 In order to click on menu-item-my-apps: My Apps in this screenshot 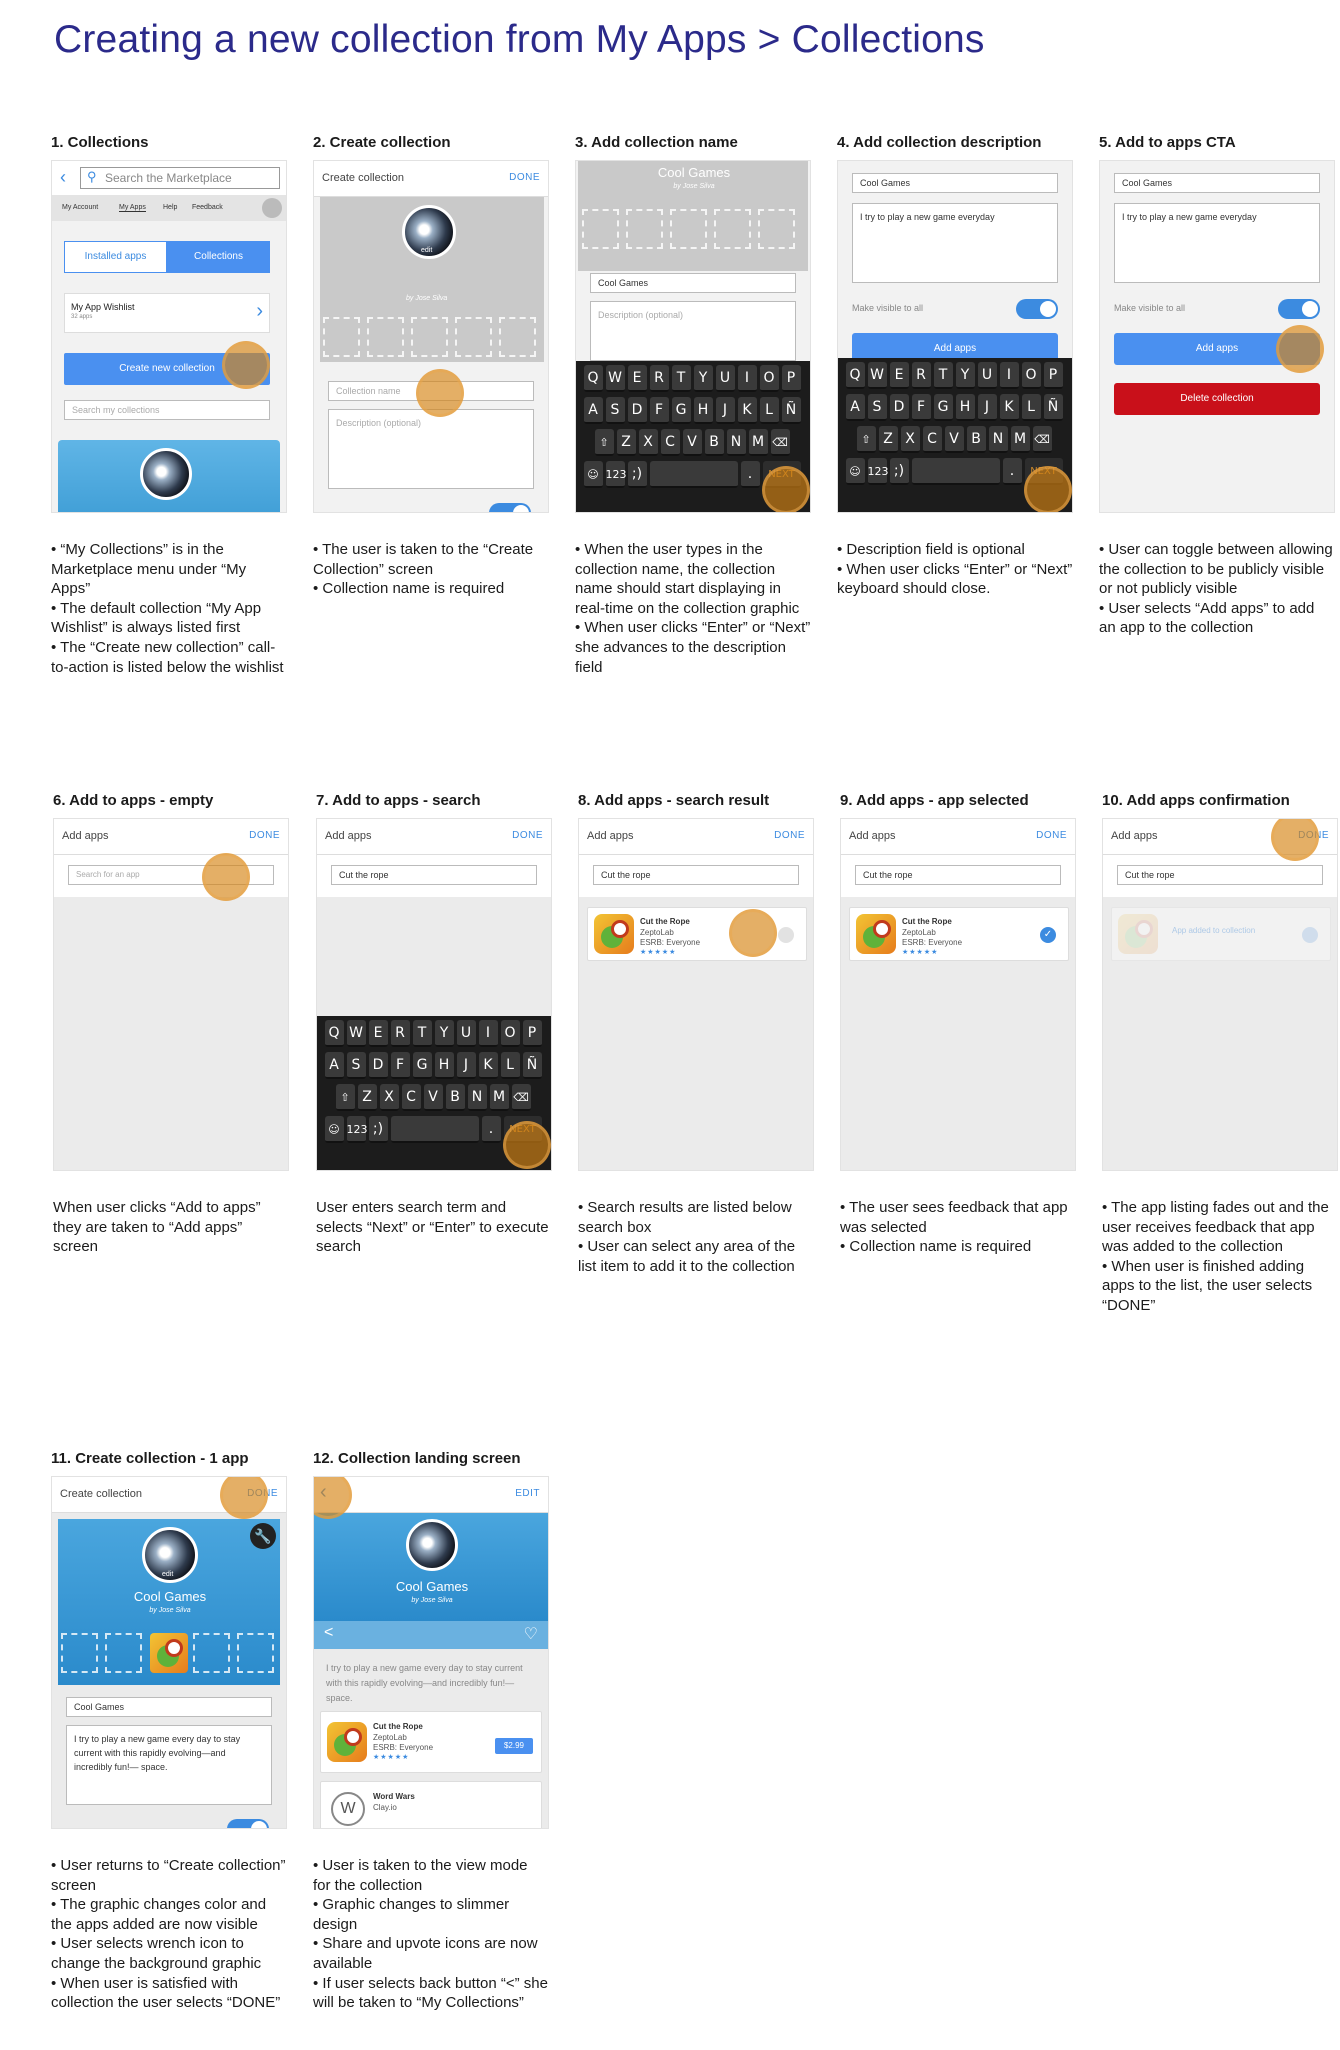, I will do `click(132, 208)`.